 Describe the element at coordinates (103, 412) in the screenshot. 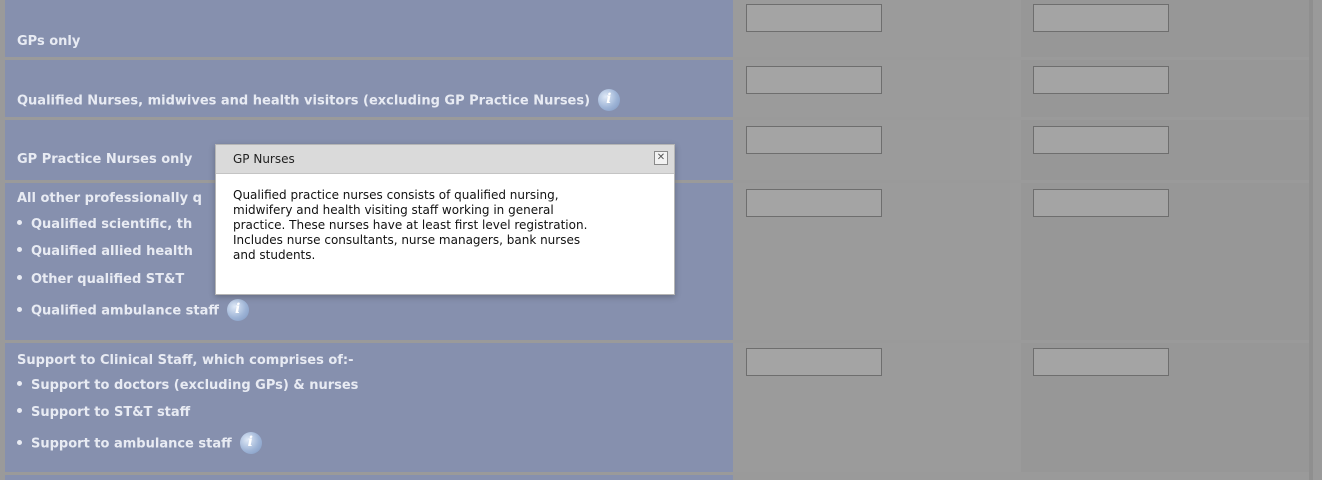

I see `list-item: Support to ST&T staff` at that location.